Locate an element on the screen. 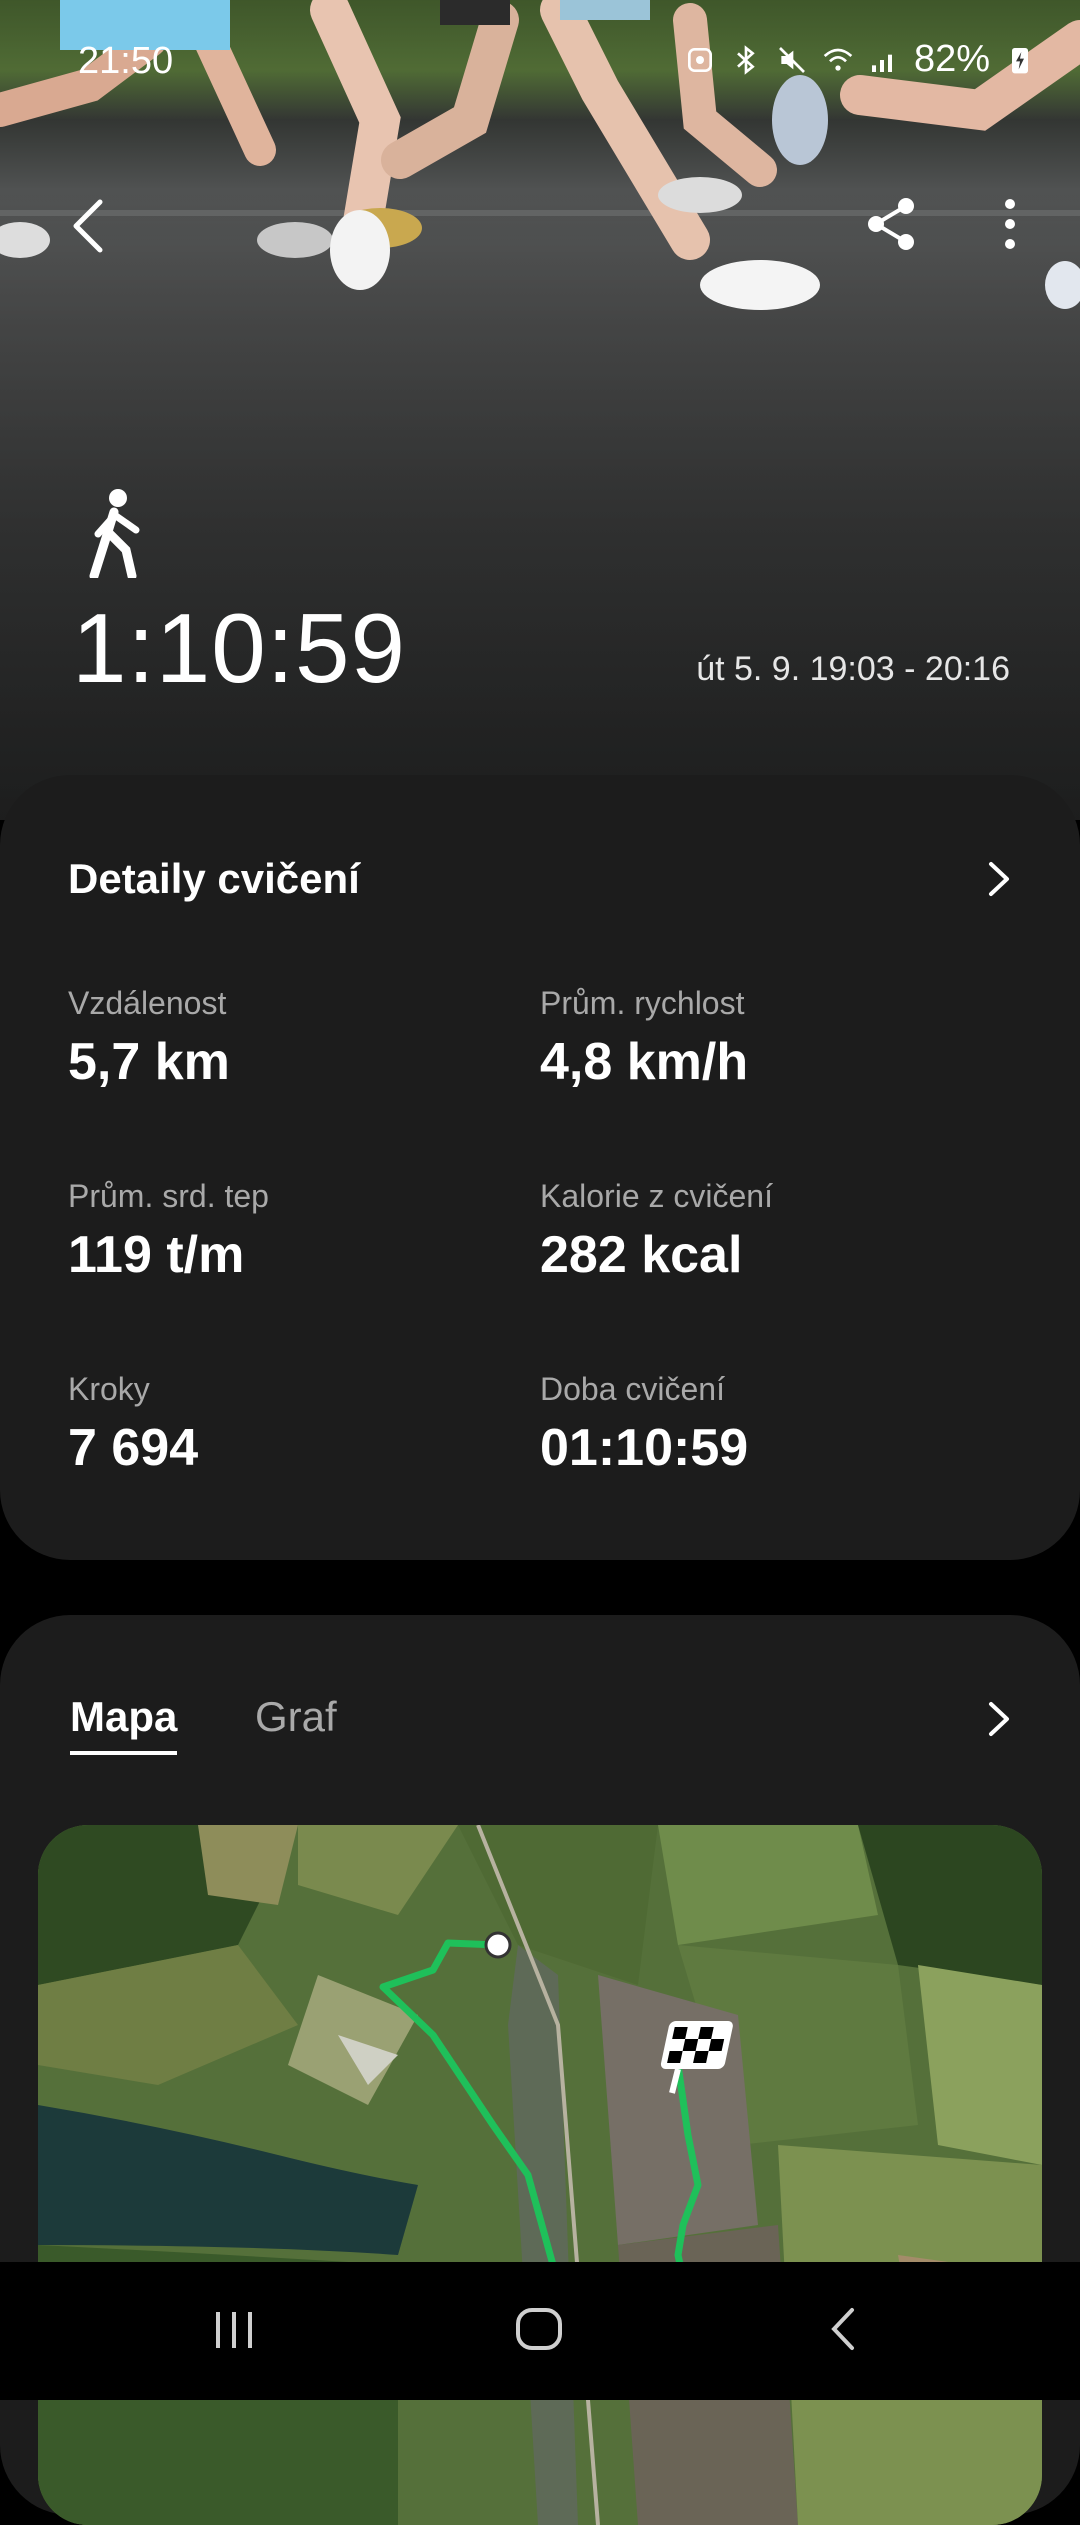  bluetooth-icon is located at coordinates (746, 59).